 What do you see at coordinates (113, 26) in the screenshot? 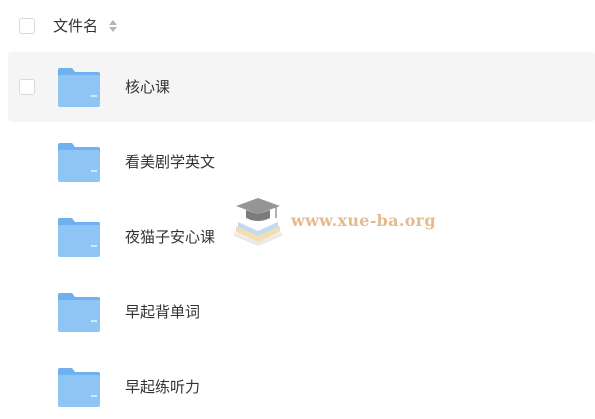
I see `sort-icon` at bounding box center [113, 26].